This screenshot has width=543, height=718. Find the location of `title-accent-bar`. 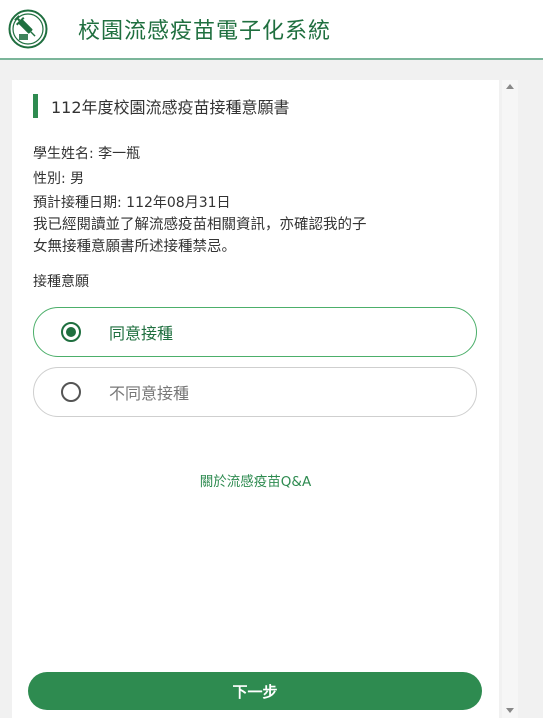

title-accent-bar is located at coordinates (35, 106).